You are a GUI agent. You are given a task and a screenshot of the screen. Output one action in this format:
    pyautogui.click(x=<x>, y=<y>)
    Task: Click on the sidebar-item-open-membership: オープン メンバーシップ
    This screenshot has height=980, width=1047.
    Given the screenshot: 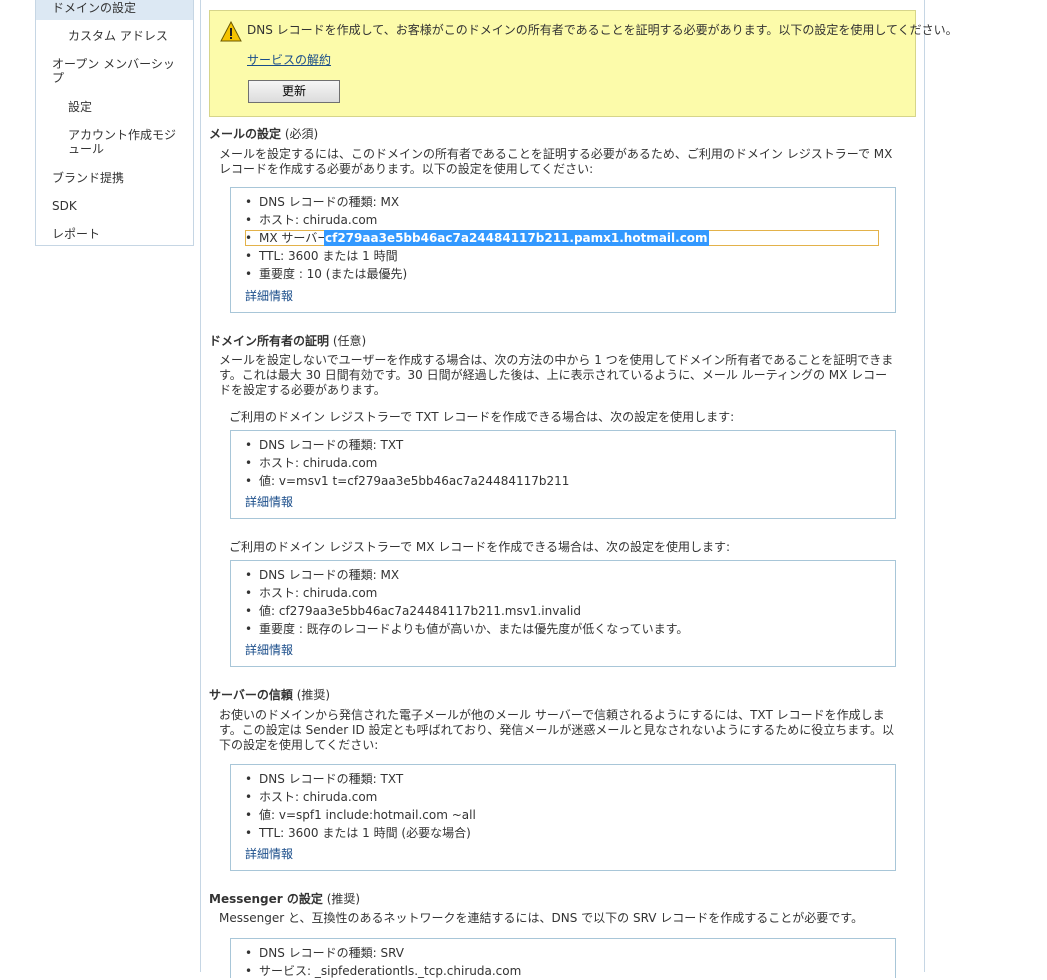 What is the action you would take?
    pyautogui.click(x=117, y=71)
    